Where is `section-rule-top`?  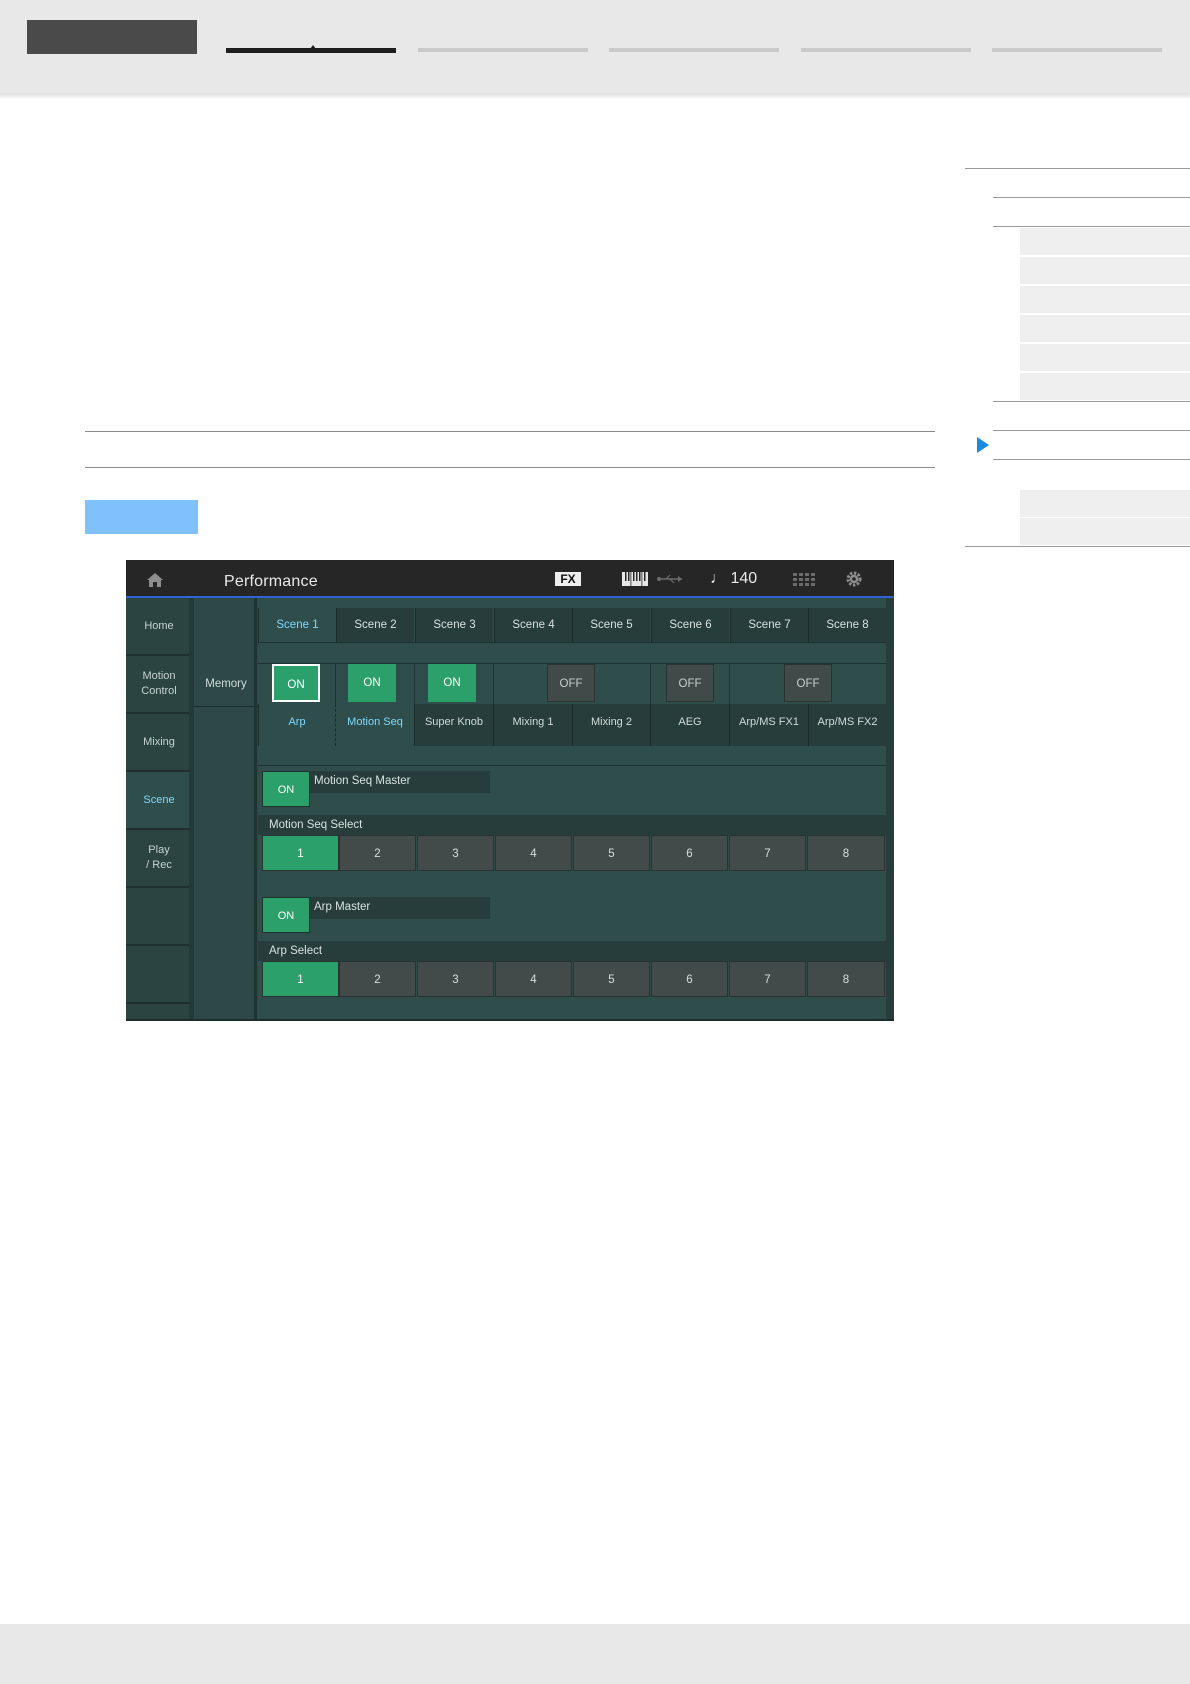 section-rule-top is located at coordinates (510, 431).